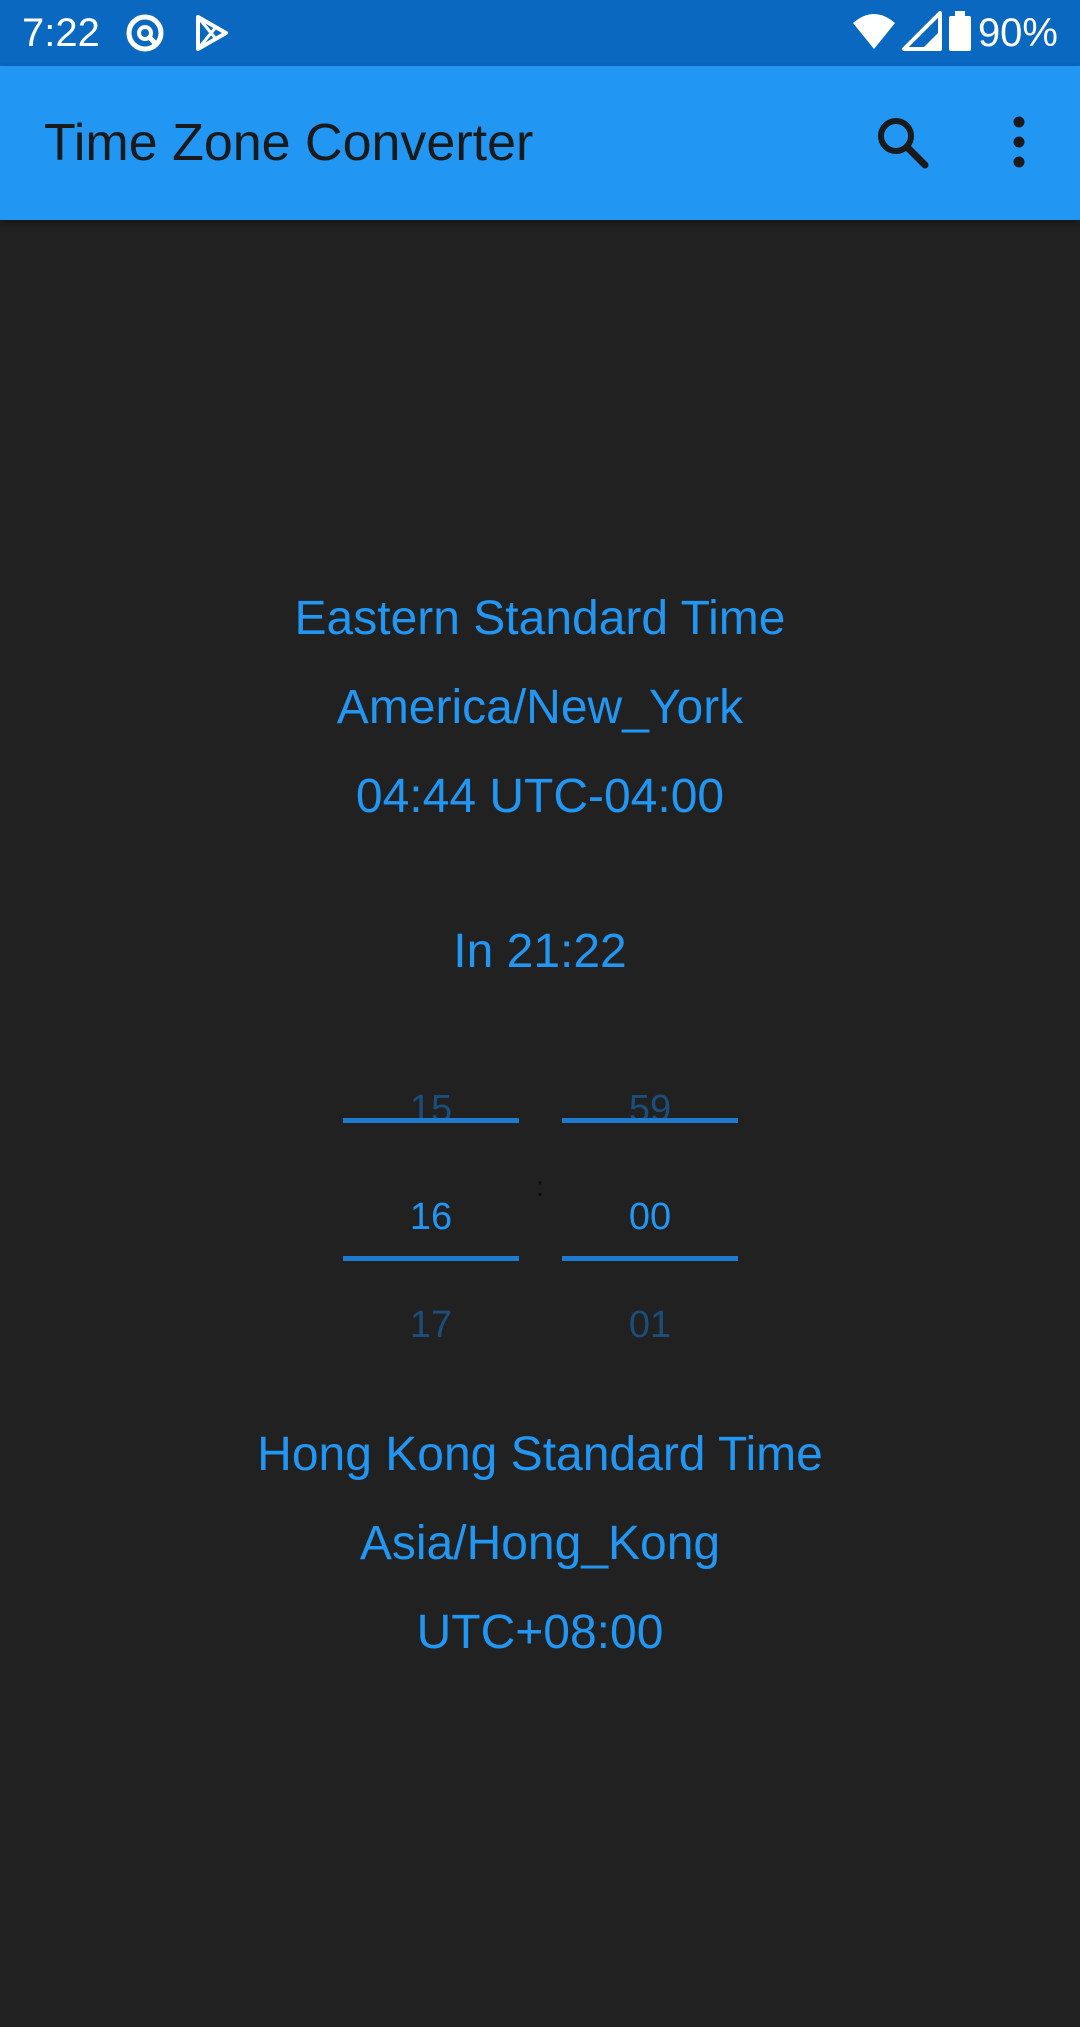 This screenshot has height=2027, width=1080. I want to click on status-bar: 7:22 90%, so click(540, 33).